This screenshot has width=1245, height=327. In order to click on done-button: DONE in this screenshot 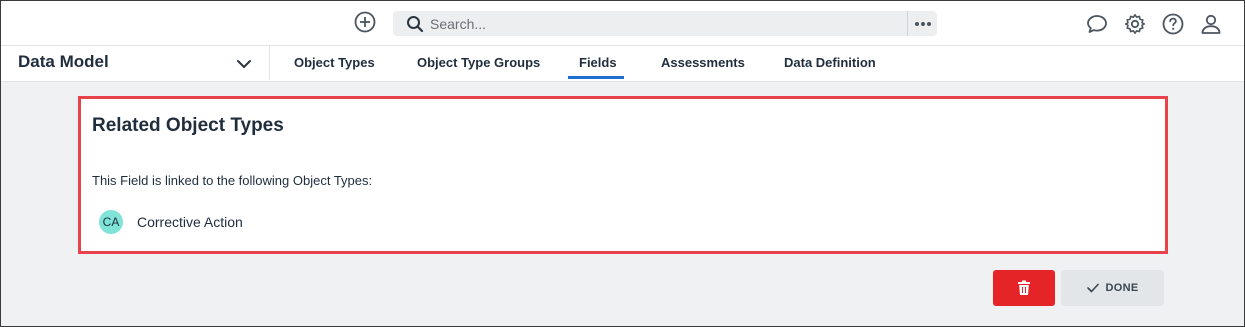, I will do `click(1112, 288)`.